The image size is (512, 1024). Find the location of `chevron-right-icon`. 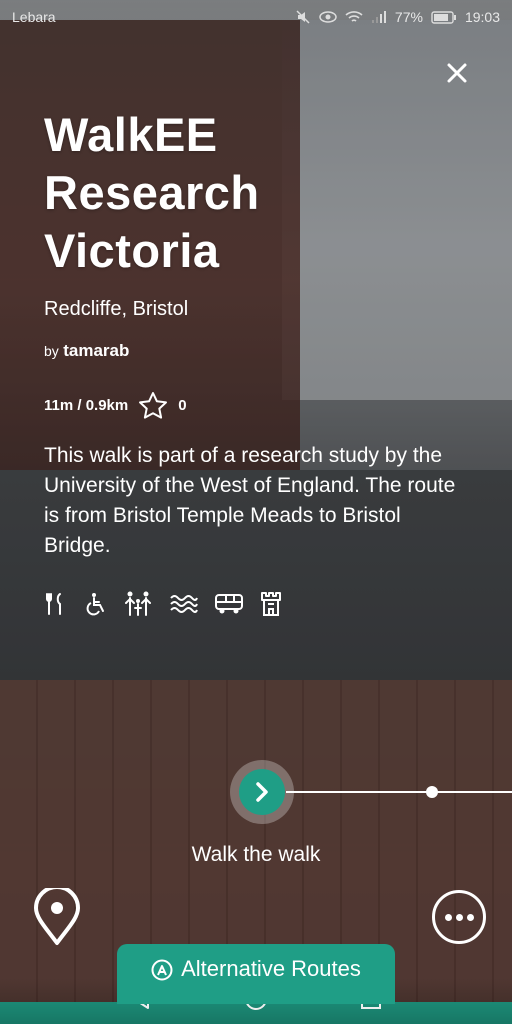

chevron-right-icon is located at coordinates (262, 792).